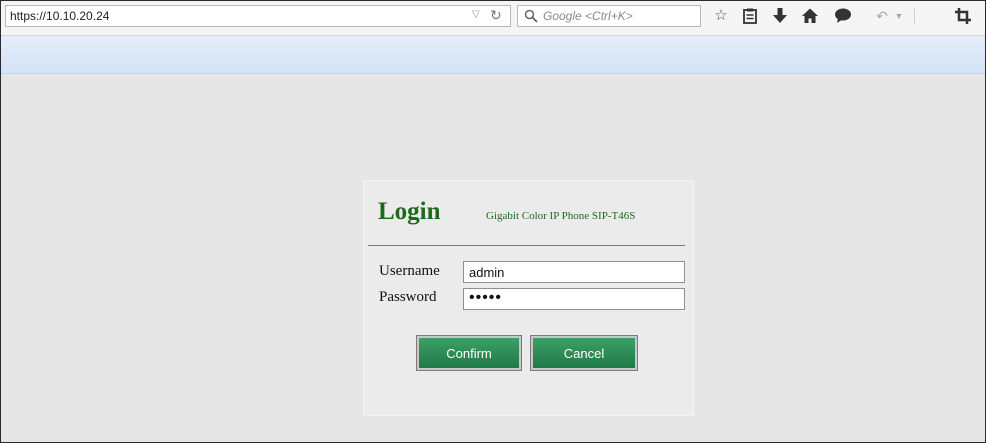 The image size is (986, 443). Describe the element at coordinates (780, 16) in the screenshot. I see `download-icon` at that location.